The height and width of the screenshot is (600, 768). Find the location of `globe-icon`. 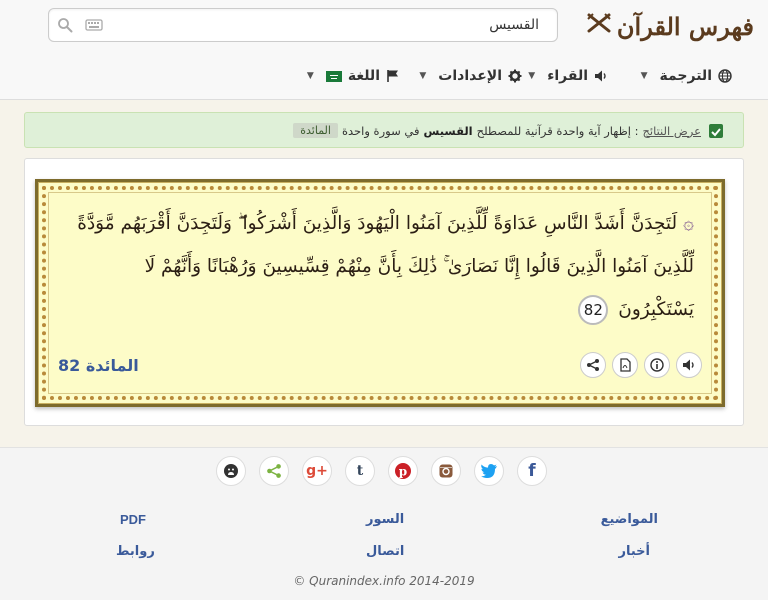

globe-icon is located at coordinates (725, 76).